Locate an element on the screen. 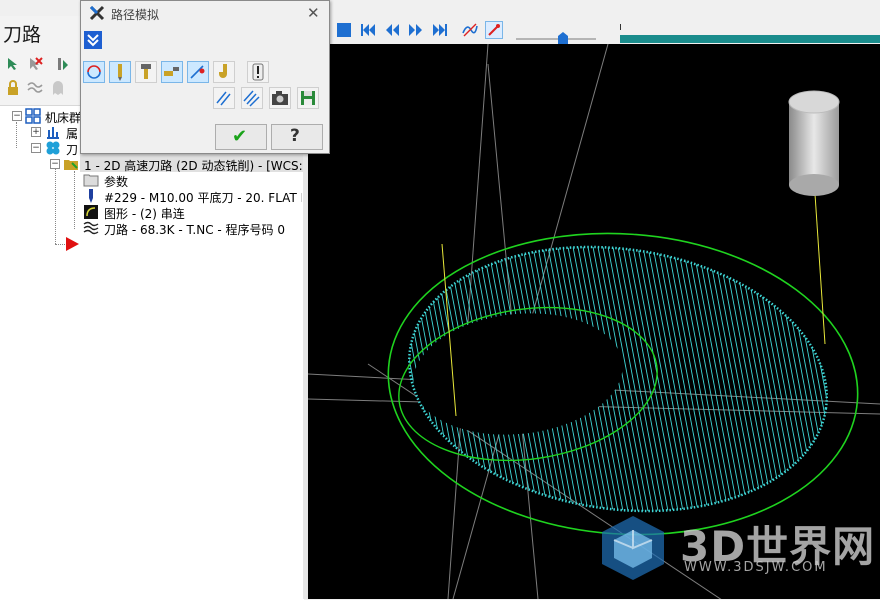  color-loop-icon is located at coordinates (94, 72).